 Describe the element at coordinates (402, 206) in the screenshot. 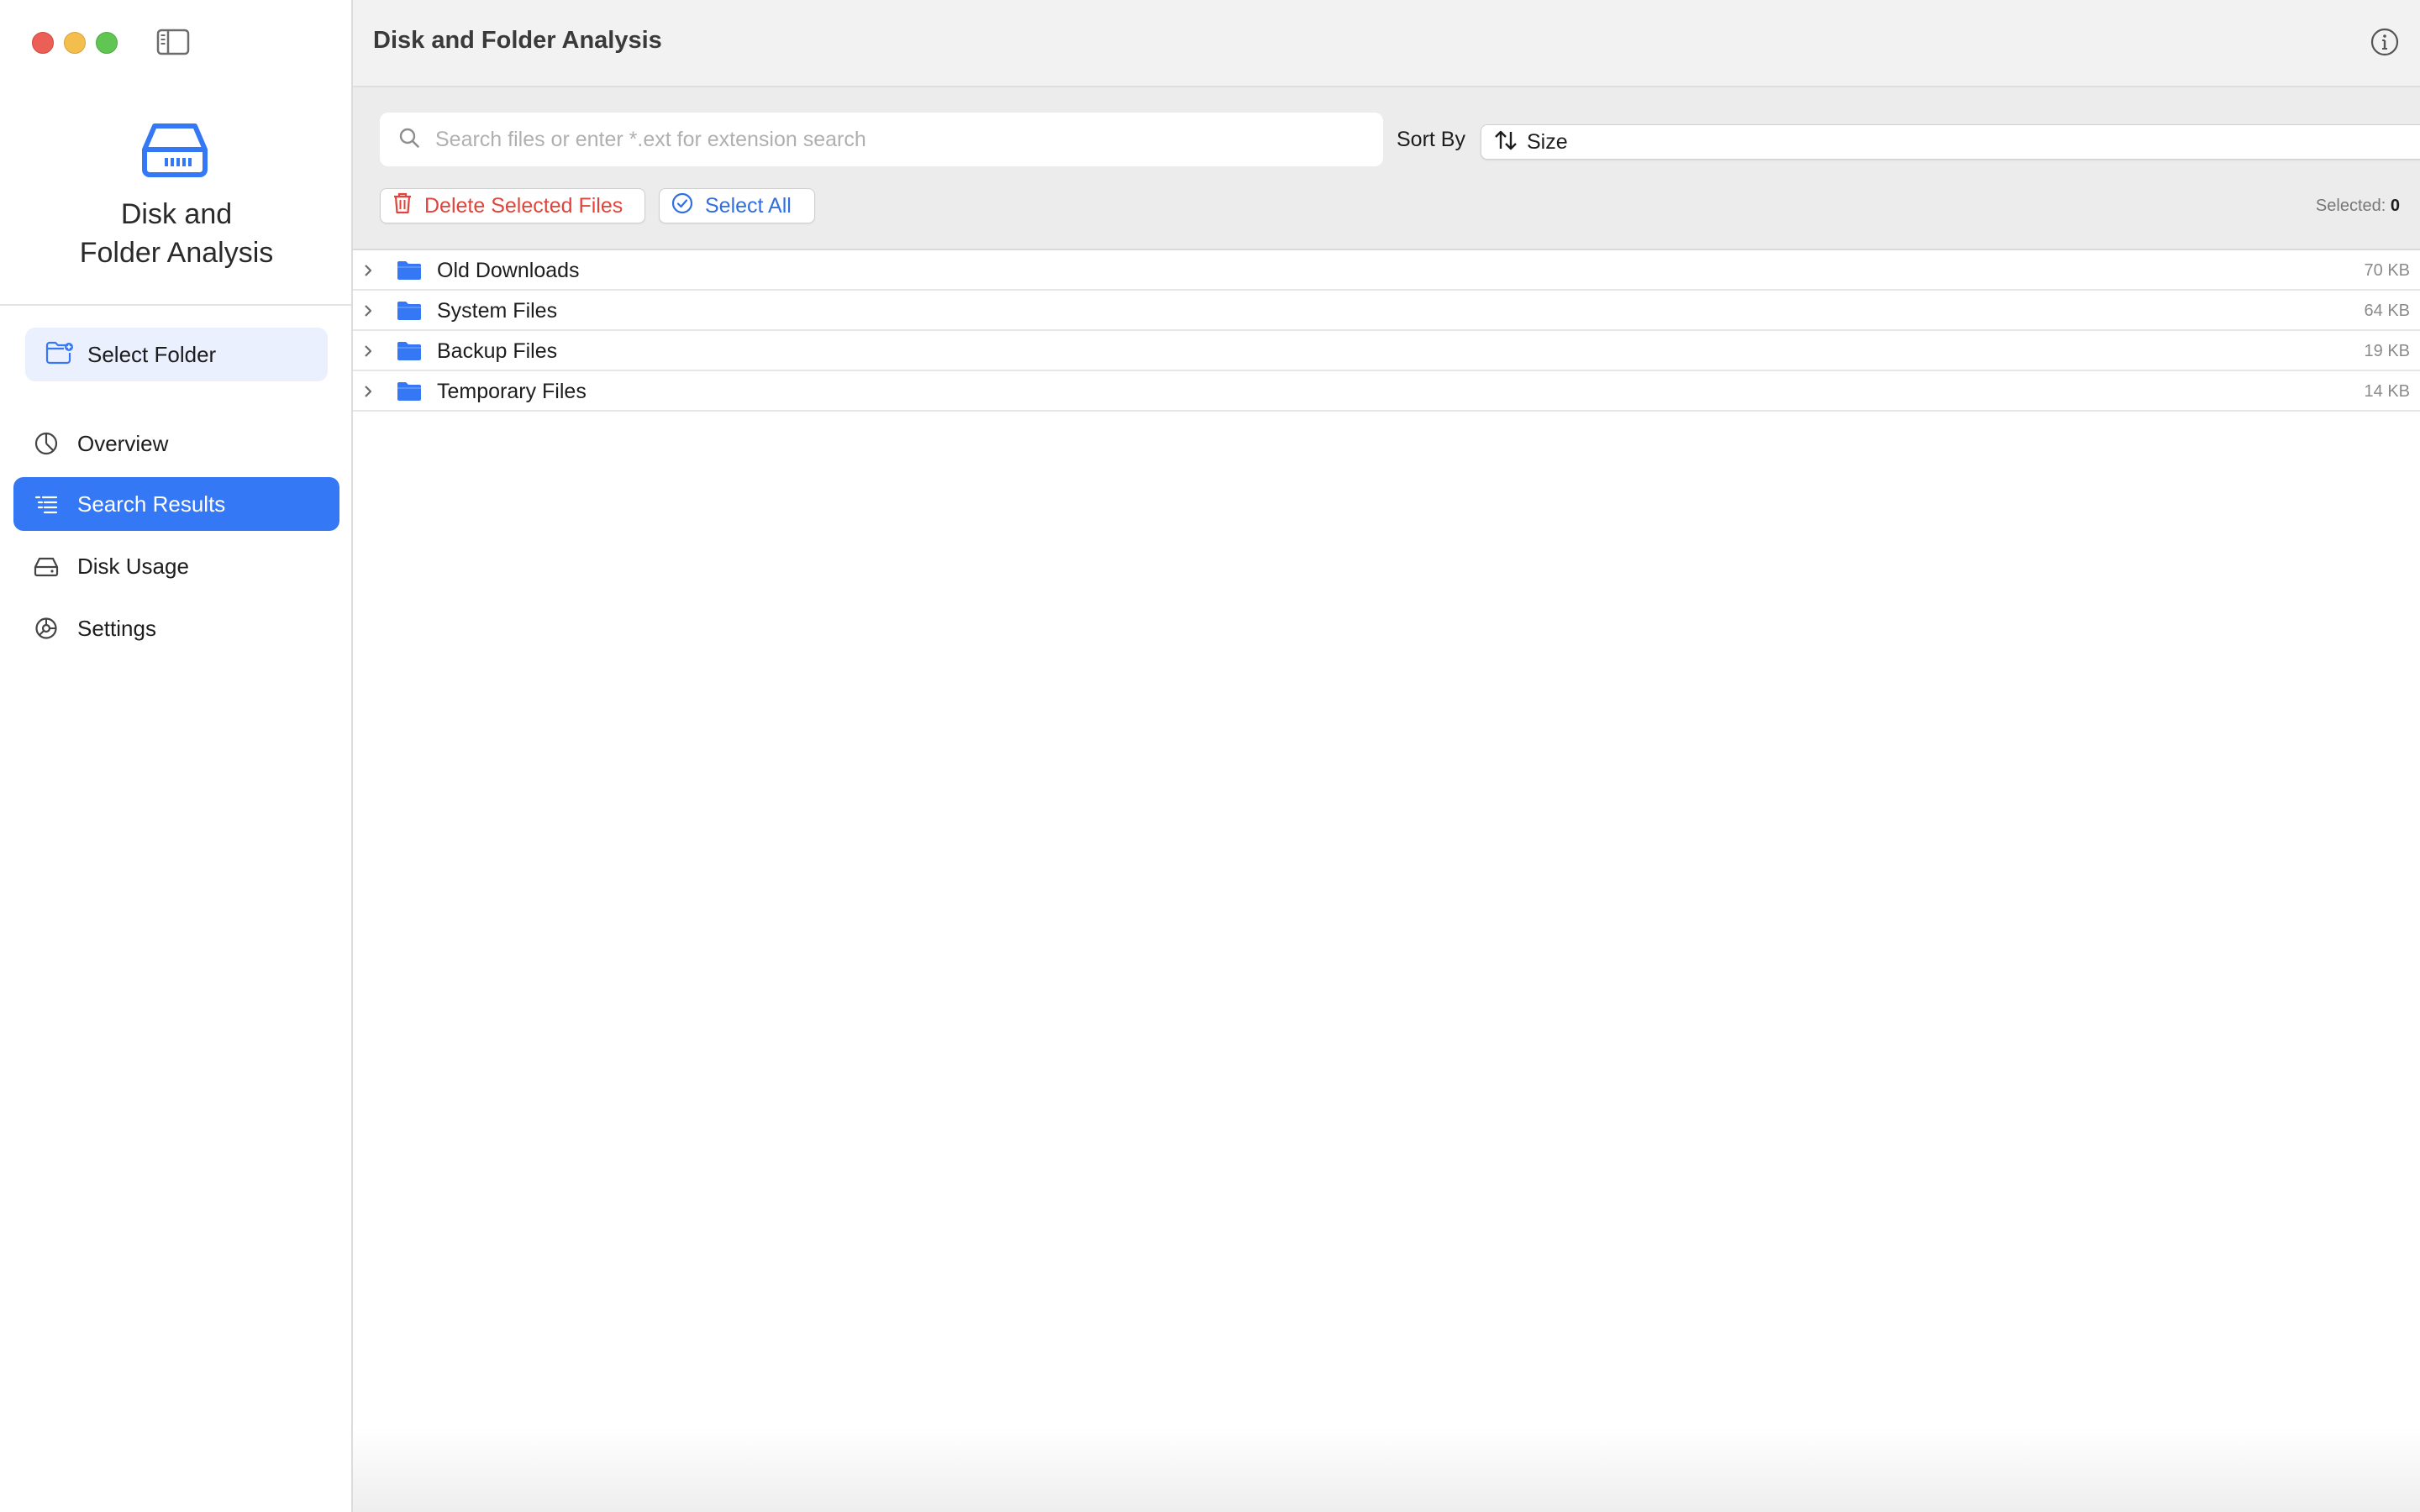

I see `trash-icon` at that location.